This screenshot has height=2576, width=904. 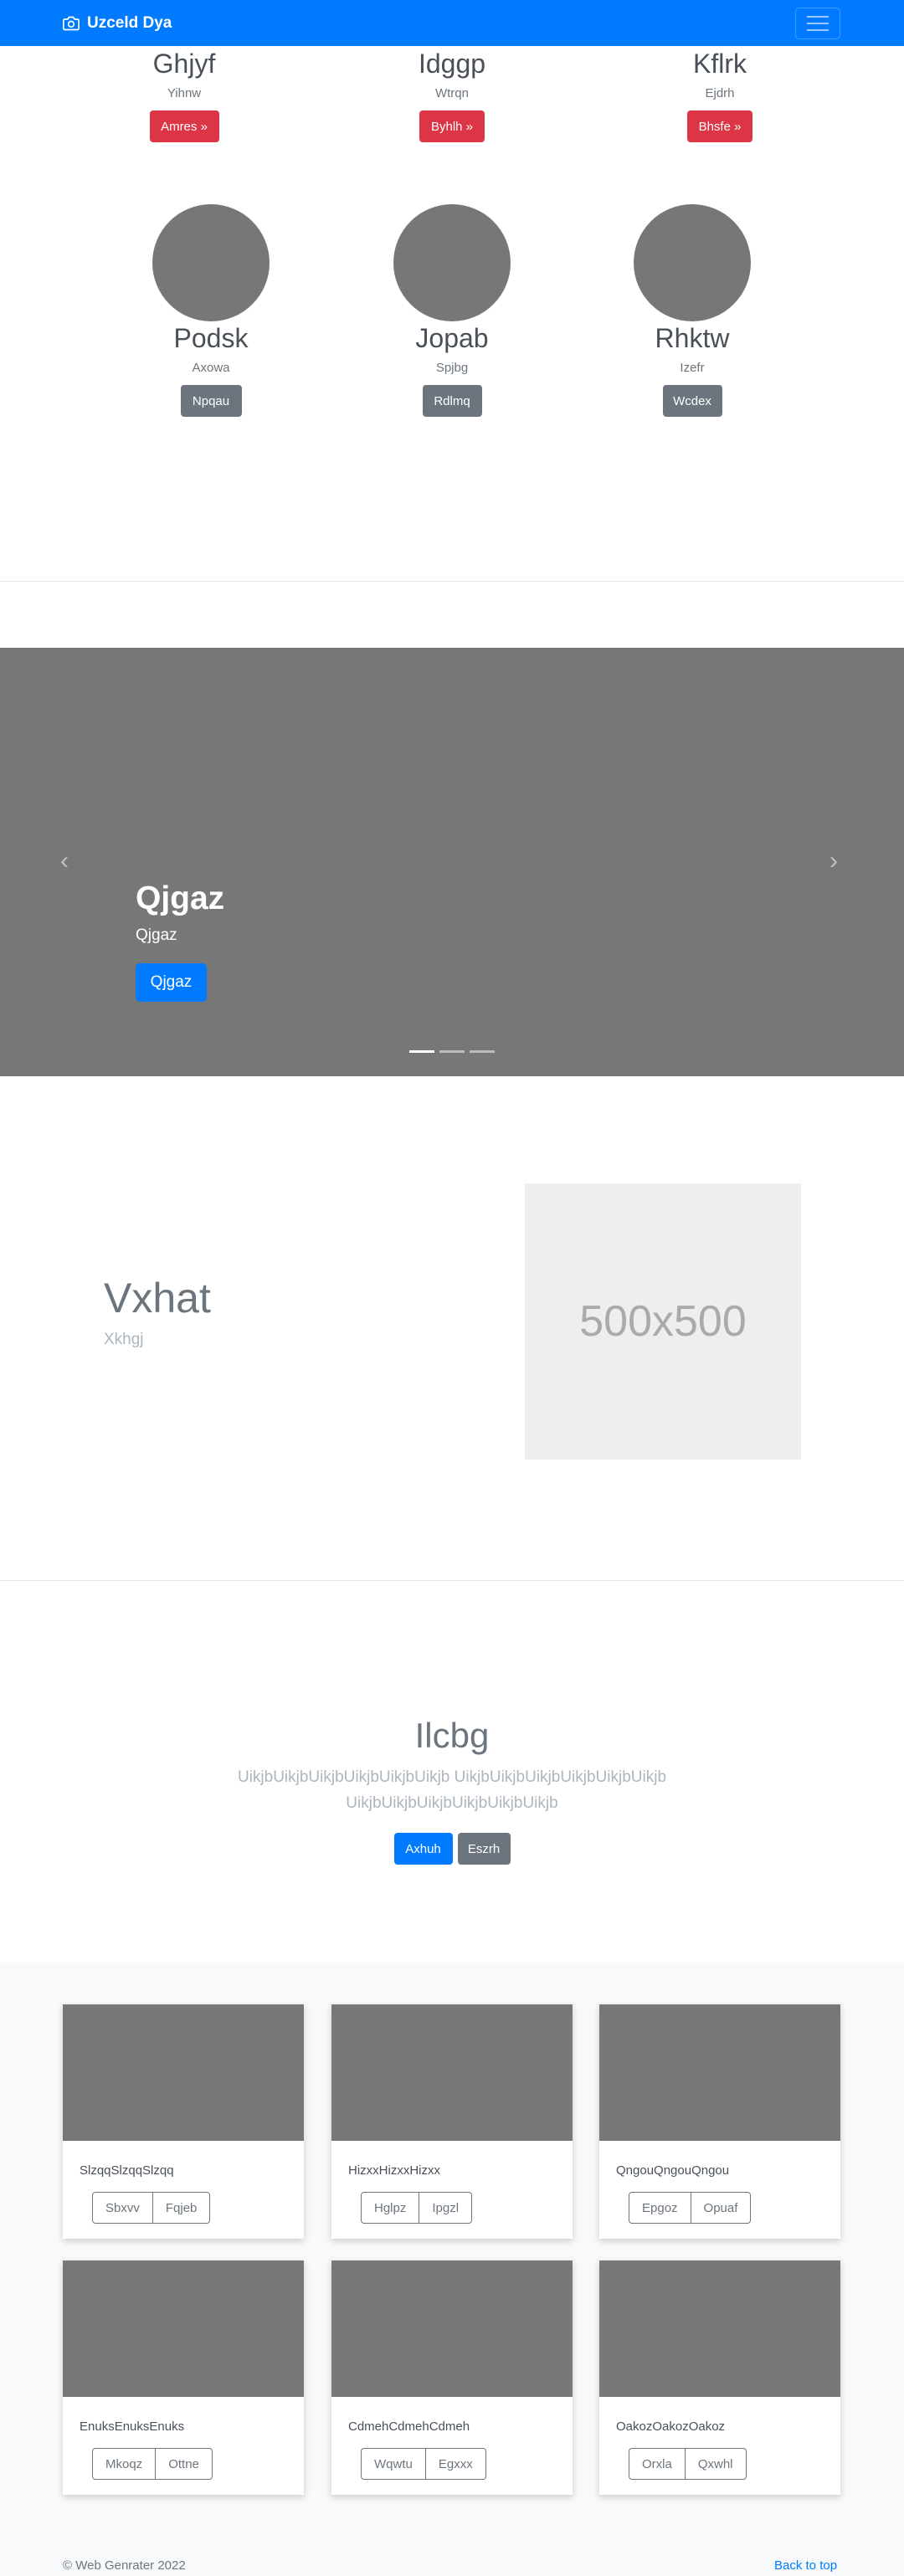 I want to click on card-button-view: Orxla, so click(x=657, y=2464).